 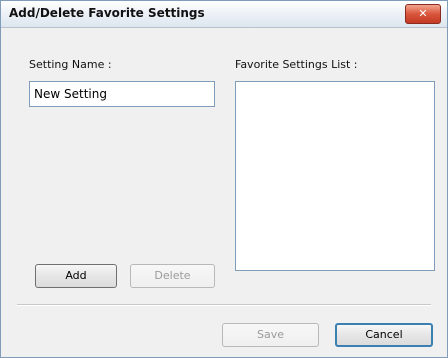 I want to click on close-icon: ✕, so click(x=423, y=13).